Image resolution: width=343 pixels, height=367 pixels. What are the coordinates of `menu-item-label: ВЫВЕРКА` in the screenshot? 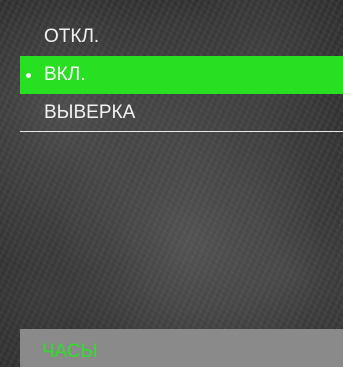 It's located at (90, 112).